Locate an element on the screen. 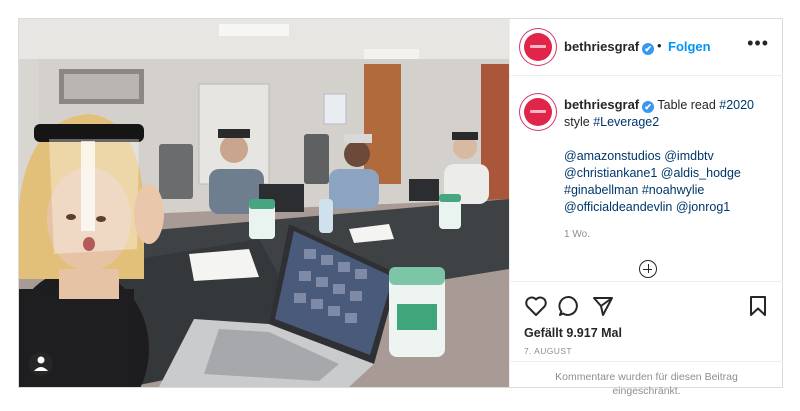  post-date: 7. AUGUST is located at coordinates (548, 351).